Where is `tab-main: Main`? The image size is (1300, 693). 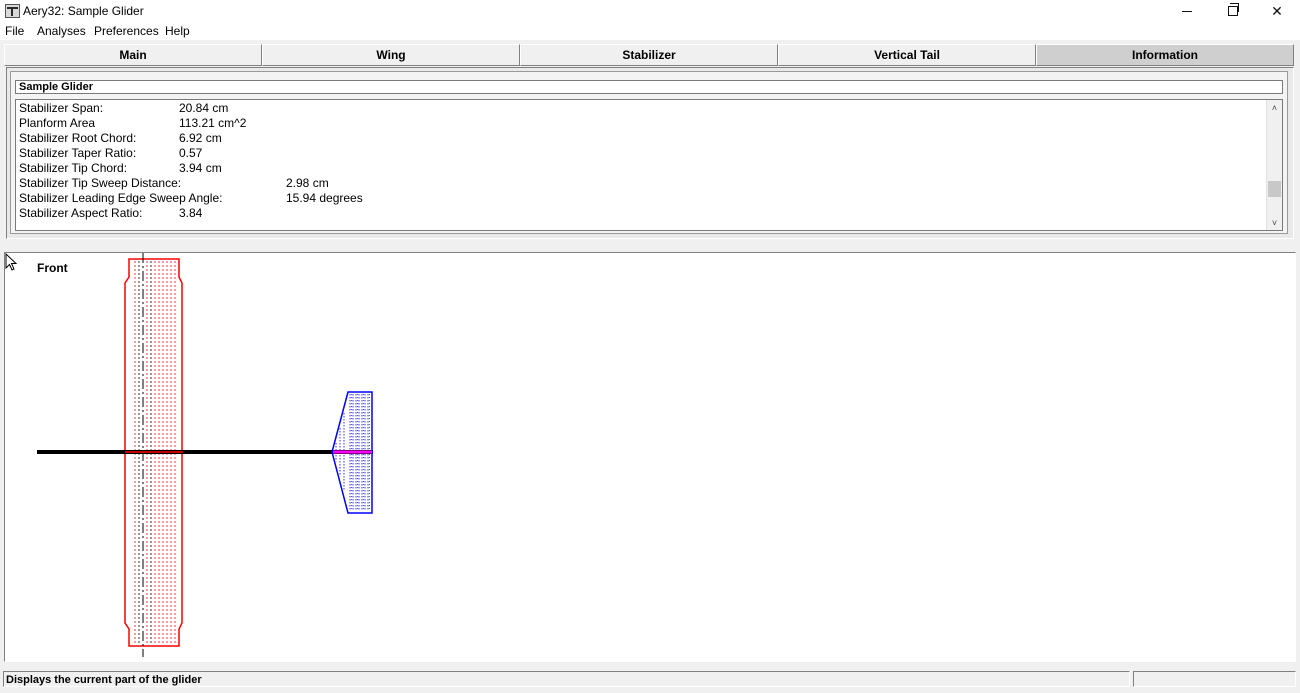 tab-main: Main is located at coordinates (133, 55).